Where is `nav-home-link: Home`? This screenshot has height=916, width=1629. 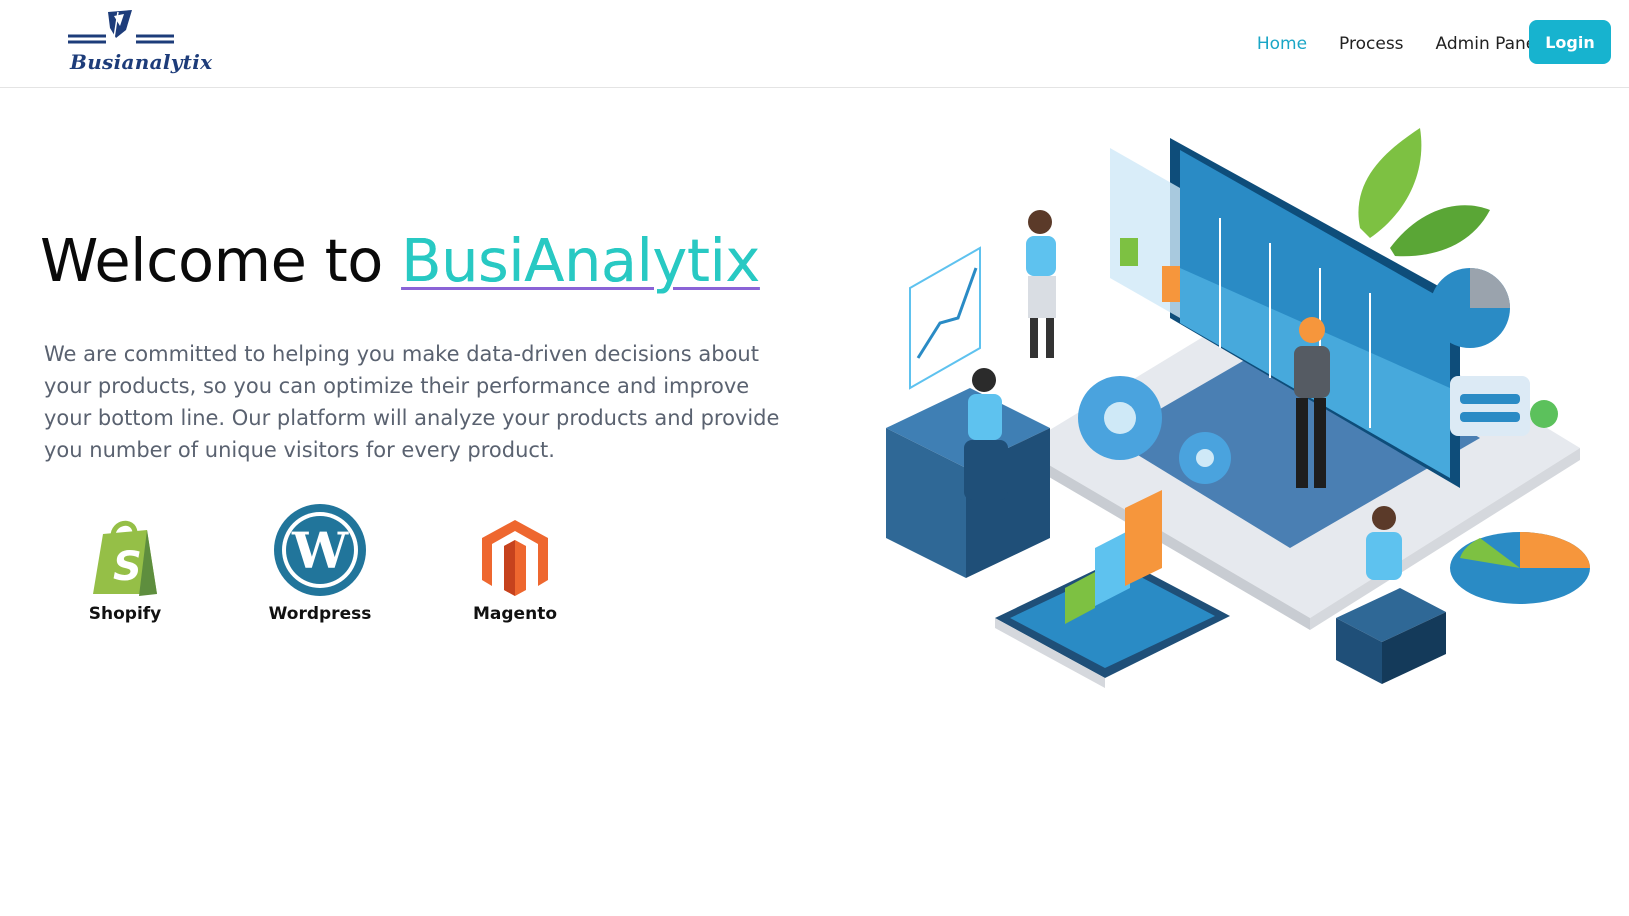 nav-home-link: Home is located at coordinates (1282, 44).